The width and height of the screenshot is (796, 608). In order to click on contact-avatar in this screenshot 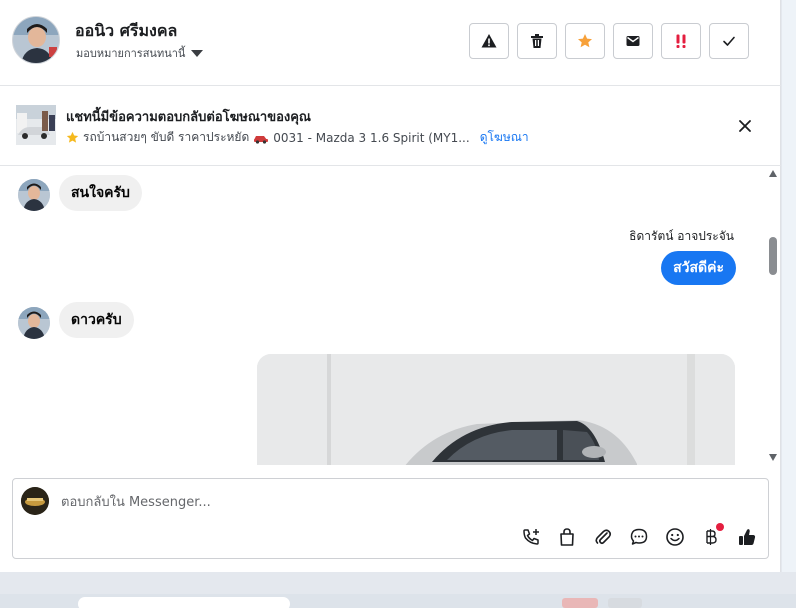, I will do `click(36, 40)`.